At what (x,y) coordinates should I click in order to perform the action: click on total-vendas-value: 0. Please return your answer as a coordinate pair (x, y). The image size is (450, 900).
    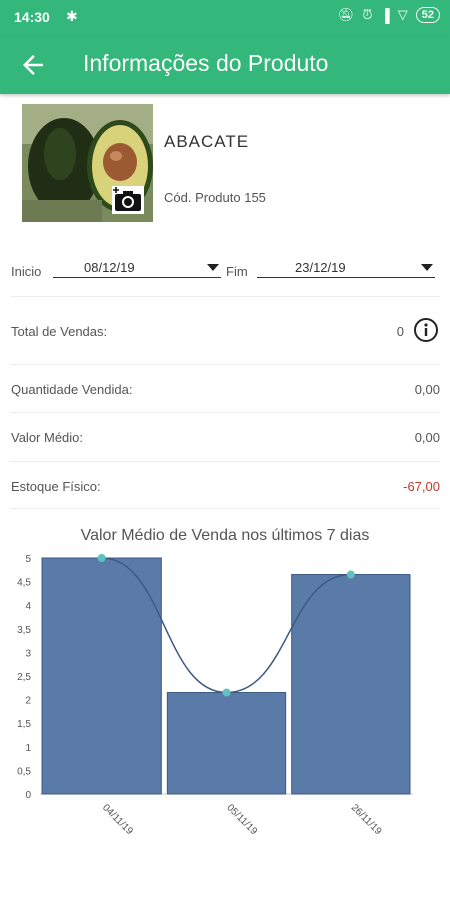
    Looking at the image, I should click on (400, 331).